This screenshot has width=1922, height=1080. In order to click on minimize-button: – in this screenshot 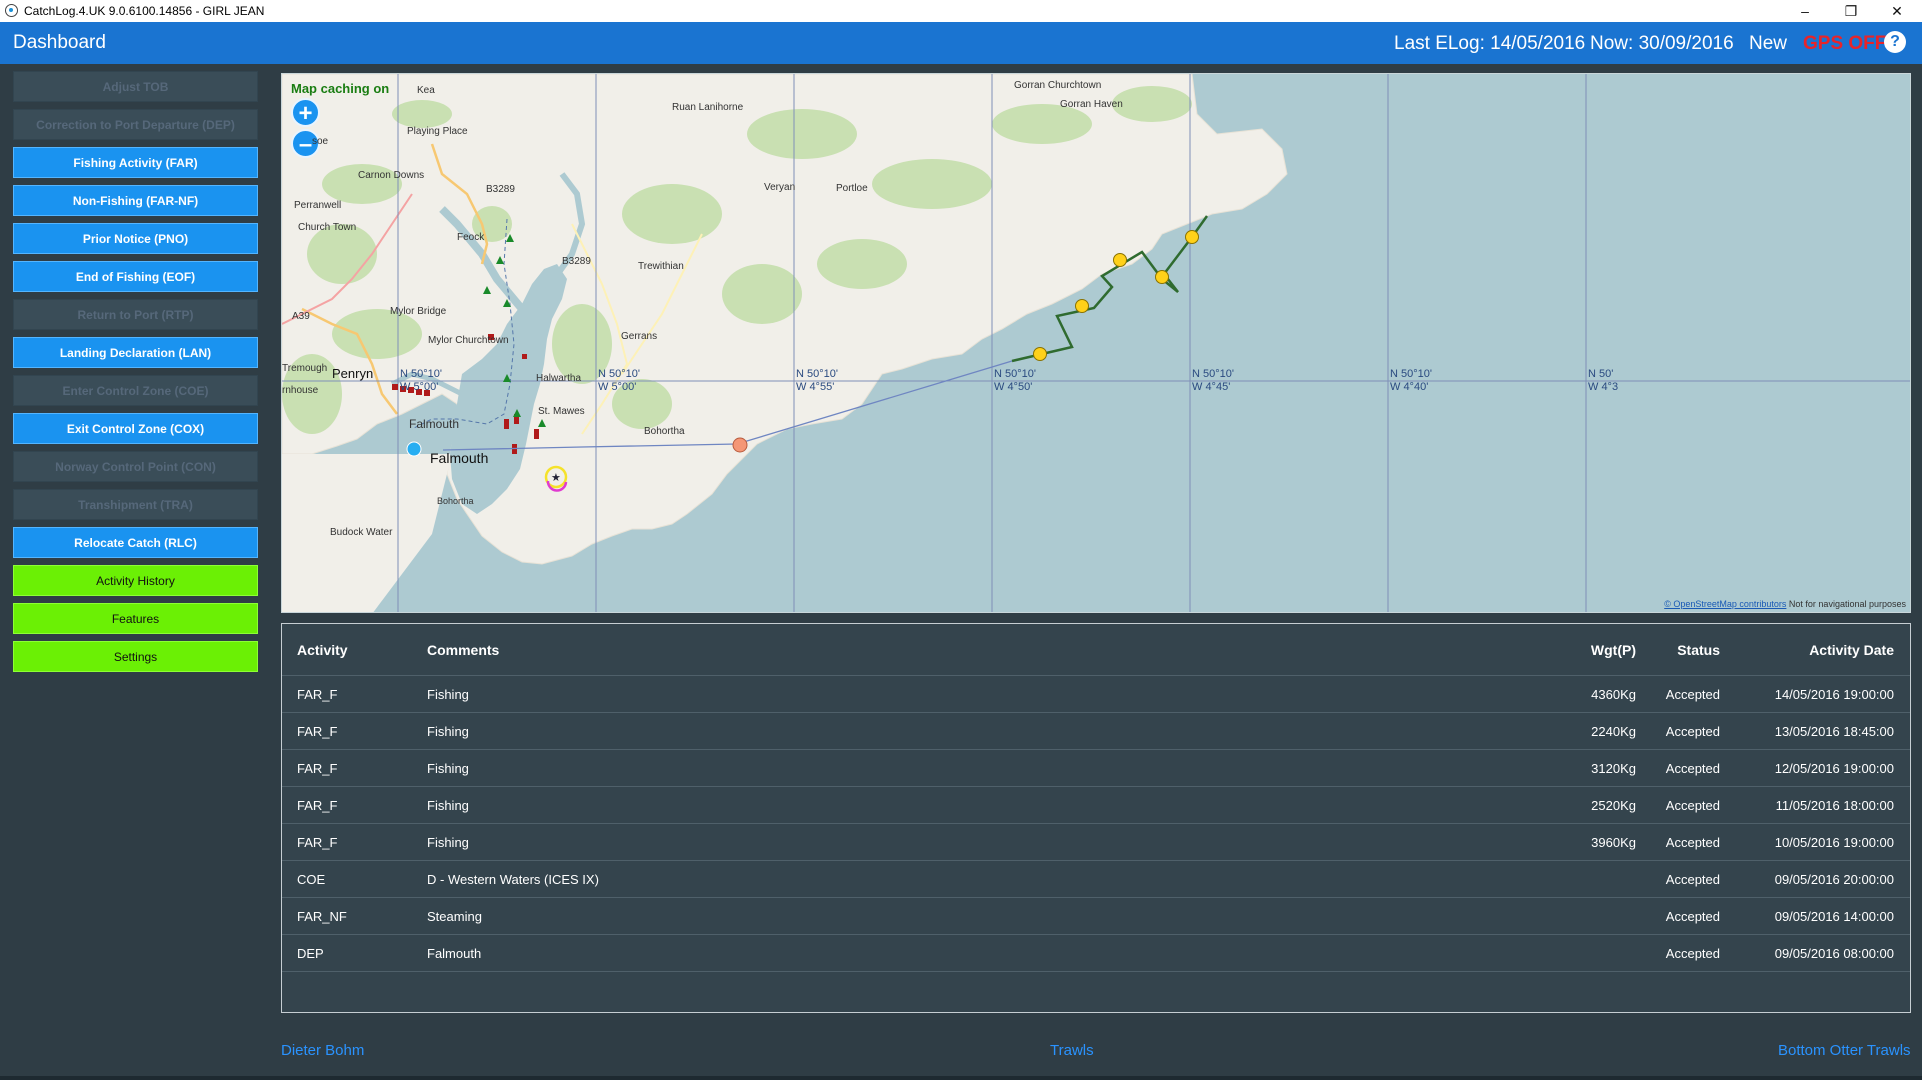, I will do `click(1805, 11)`.